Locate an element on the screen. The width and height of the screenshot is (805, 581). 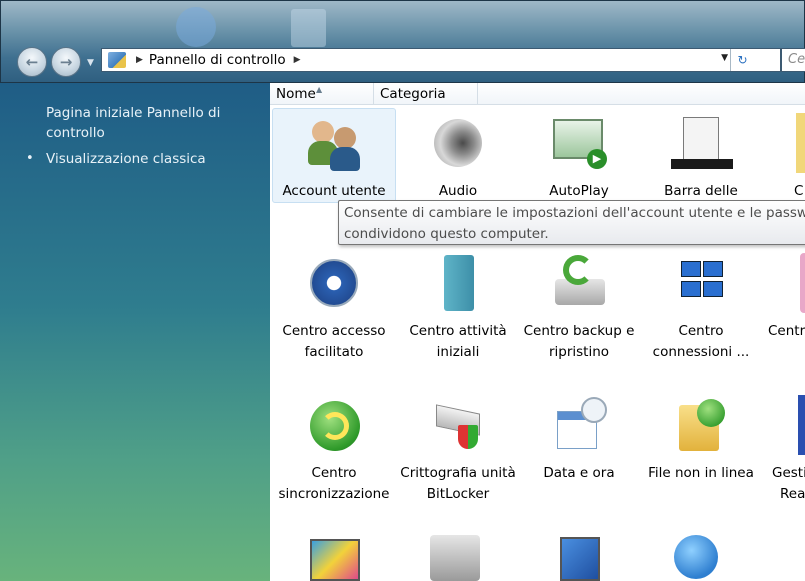
item-label-line2: BitLocker is located at coordinates (458, 494).